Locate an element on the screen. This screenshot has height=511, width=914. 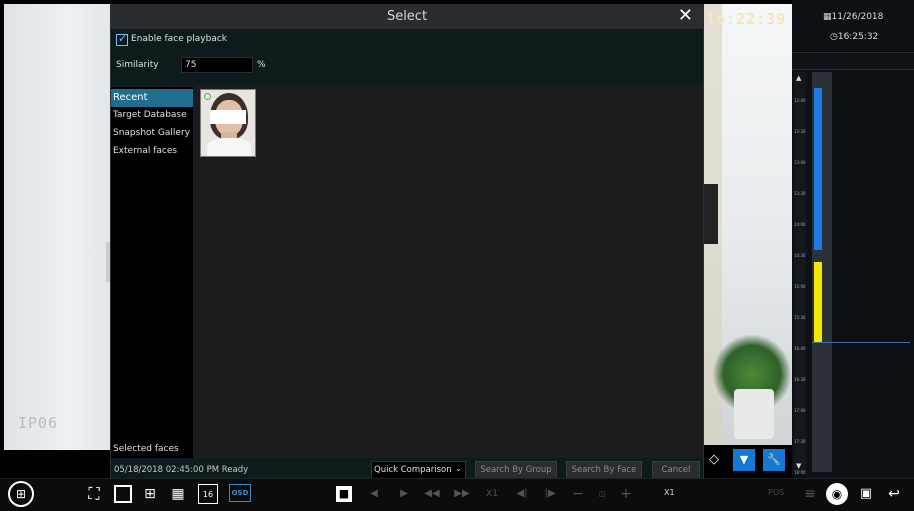
timeline-header is located at coordinates (853, 61).